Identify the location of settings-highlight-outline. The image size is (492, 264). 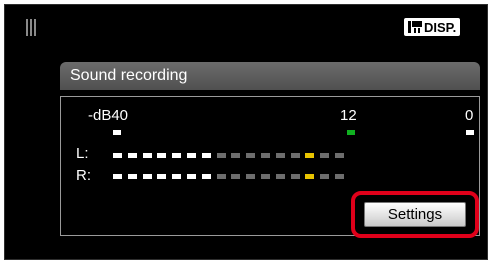
(415, 214).